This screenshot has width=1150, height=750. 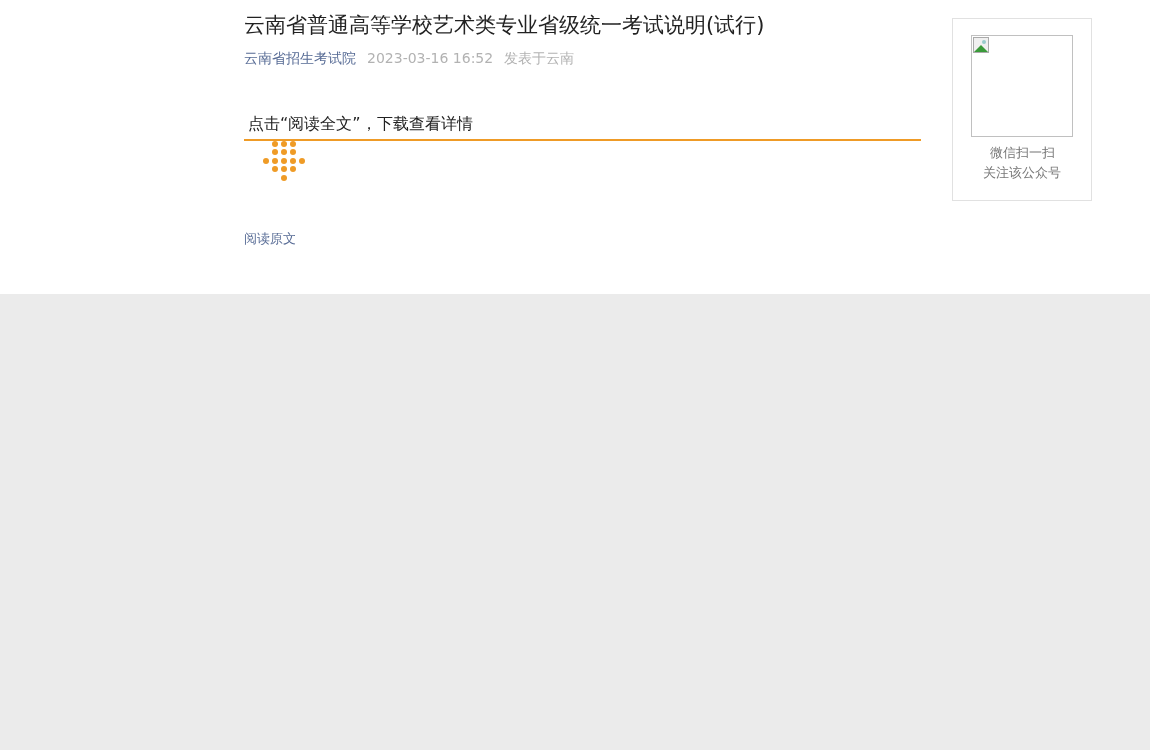 I want to click on qr-caption: 微信扫一扫, so click(x=1022, y=153).